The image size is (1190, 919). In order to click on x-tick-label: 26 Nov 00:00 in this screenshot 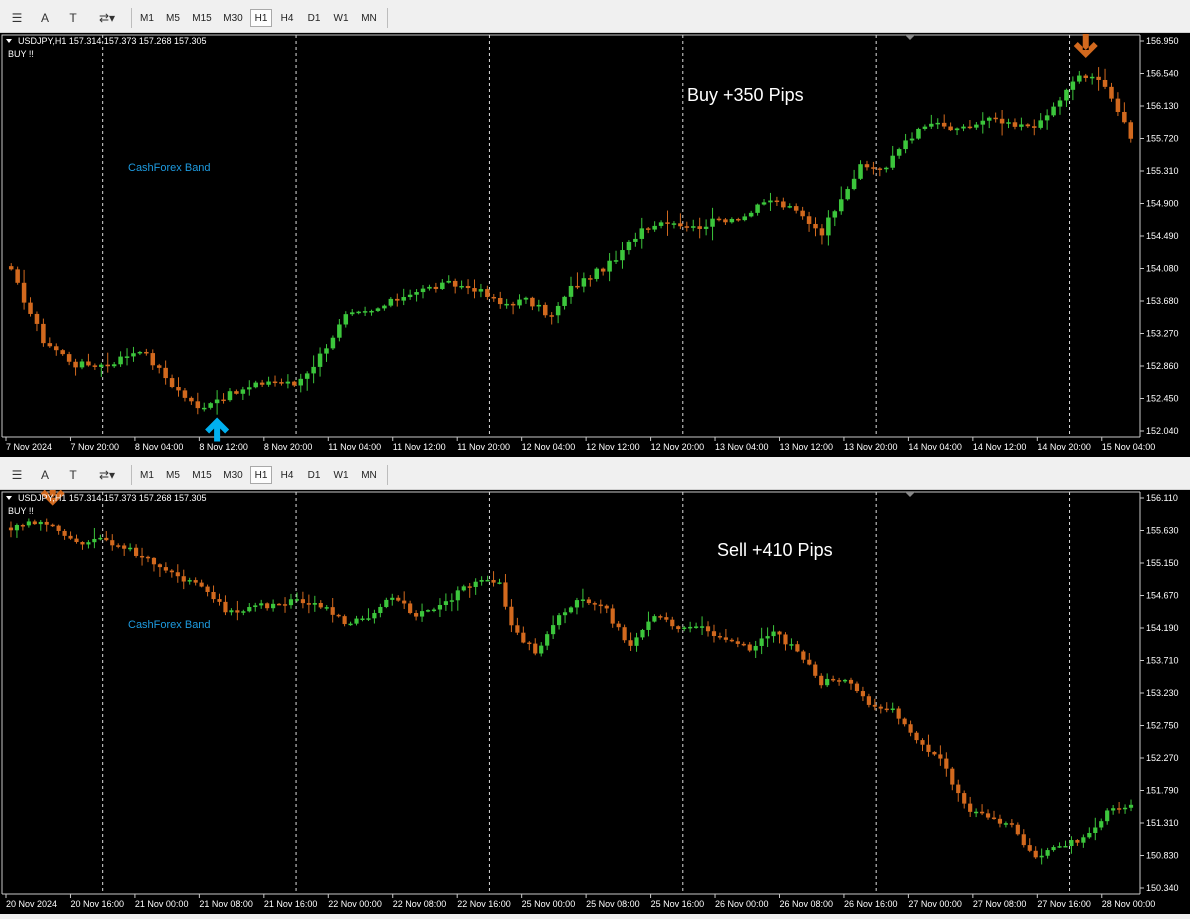, I will do `click(742, 904)`.